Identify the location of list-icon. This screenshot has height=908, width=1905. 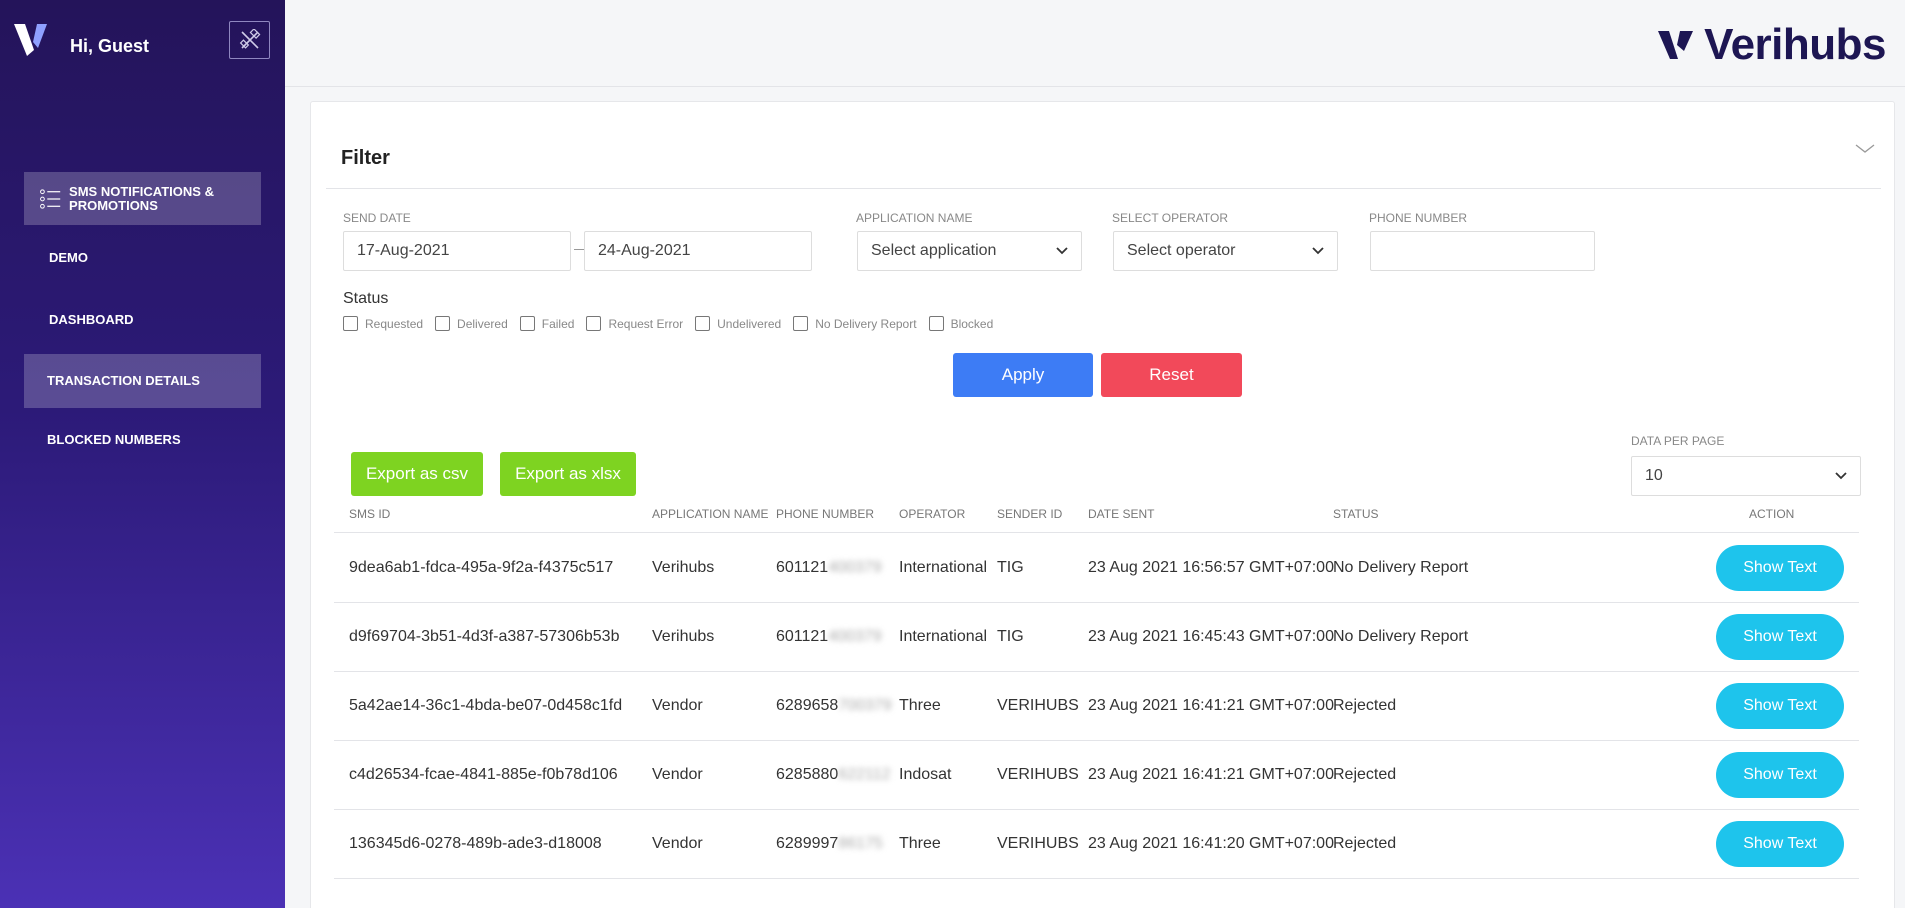
(50, 198).